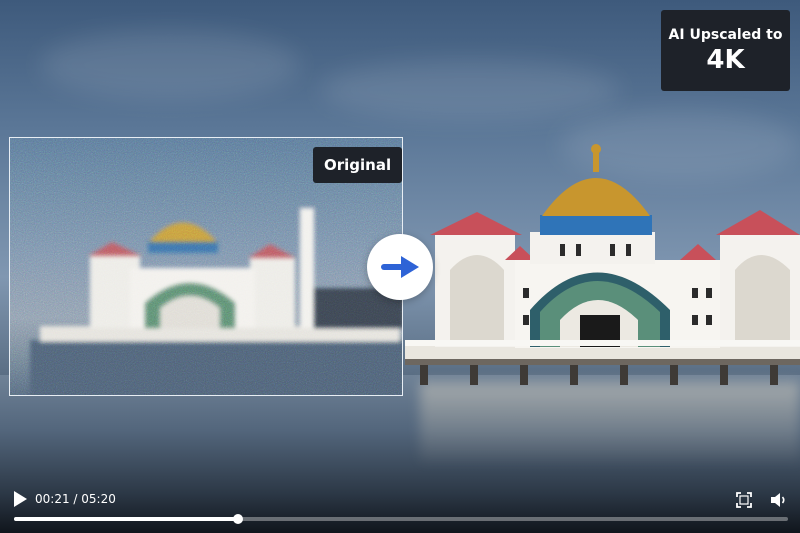 The width and height of the screenshot is (800, 533). I want to click on original-badge-label: Original, so click(358, 165).